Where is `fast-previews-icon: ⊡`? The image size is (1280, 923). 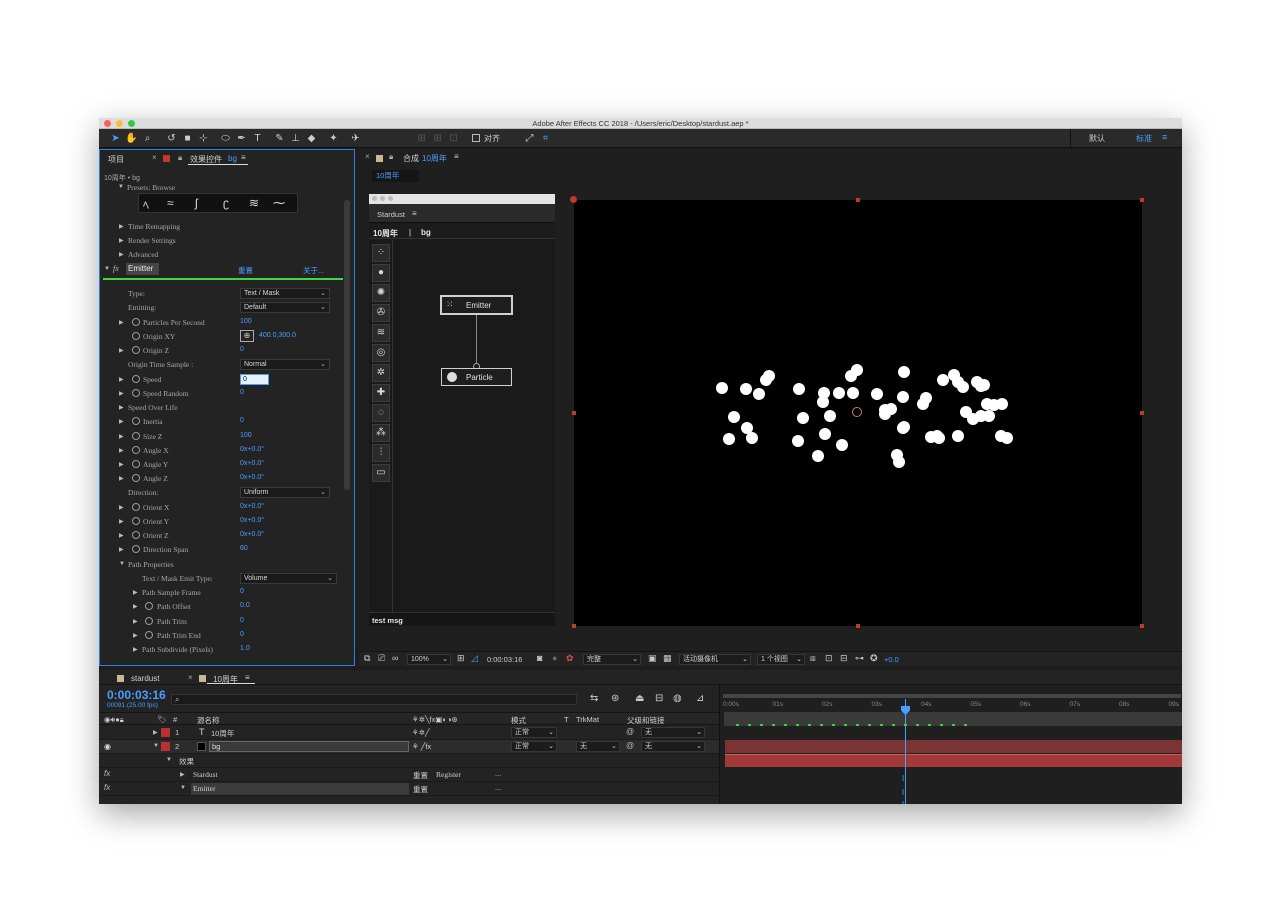
fast-previews-icon: ⊡ is located at coordinates (829, 658).